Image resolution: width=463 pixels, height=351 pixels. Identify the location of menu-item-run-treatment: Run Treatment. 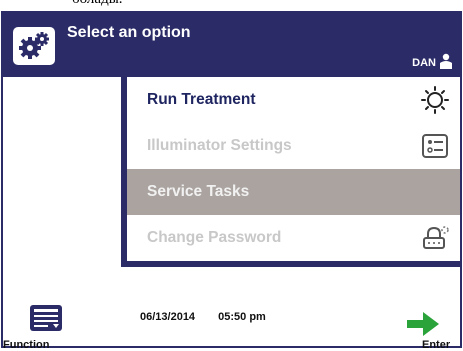
(293, 100).